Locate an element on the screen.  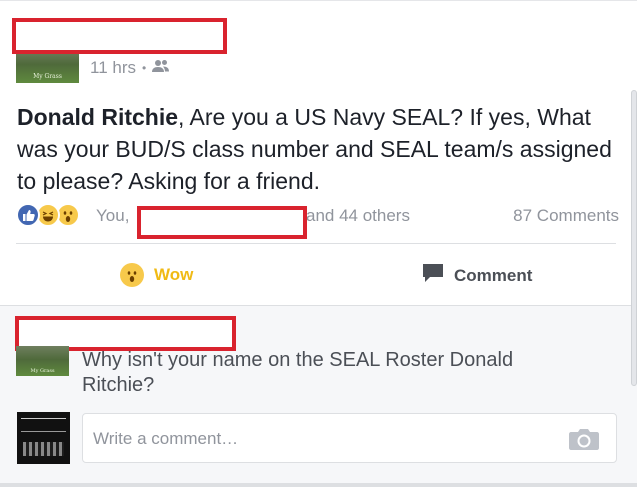
wow-reaction-button: Wow is located at coordinates (156, 275).